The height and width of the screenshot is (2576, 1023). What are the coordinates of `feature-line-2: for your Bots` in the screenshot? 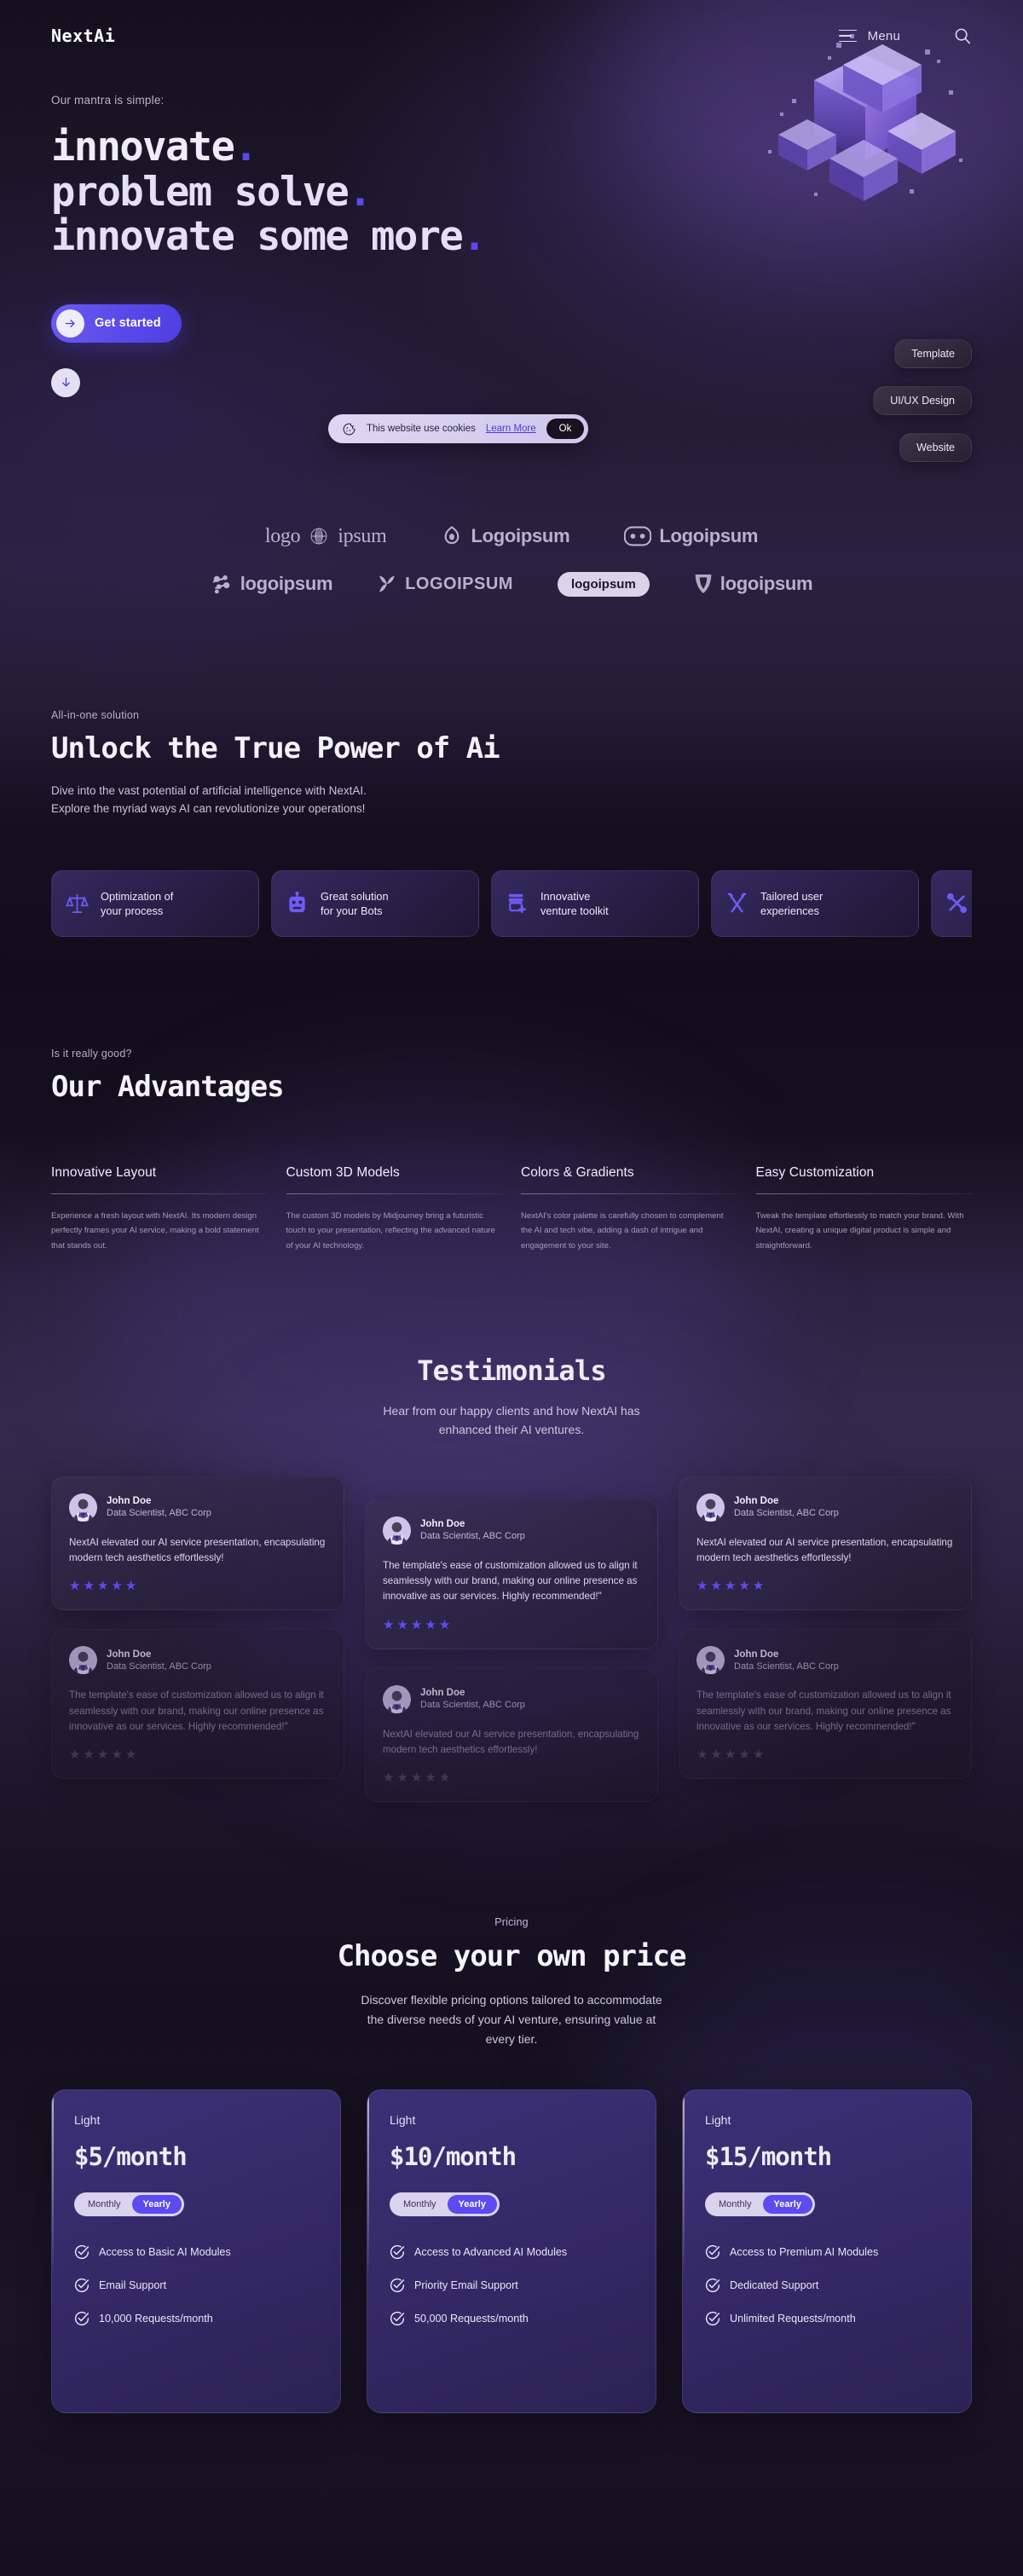 It's located at (352, 910).